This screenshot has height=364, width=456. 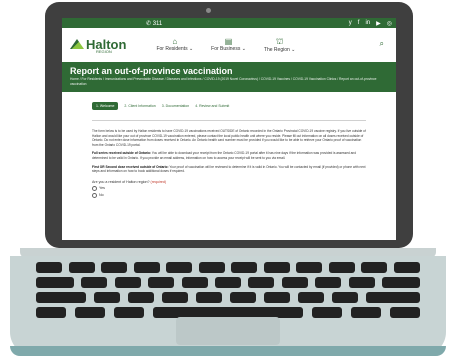 I want to click on para-bold: Full series received outside of Ontario:, so click(x=121, y=153).